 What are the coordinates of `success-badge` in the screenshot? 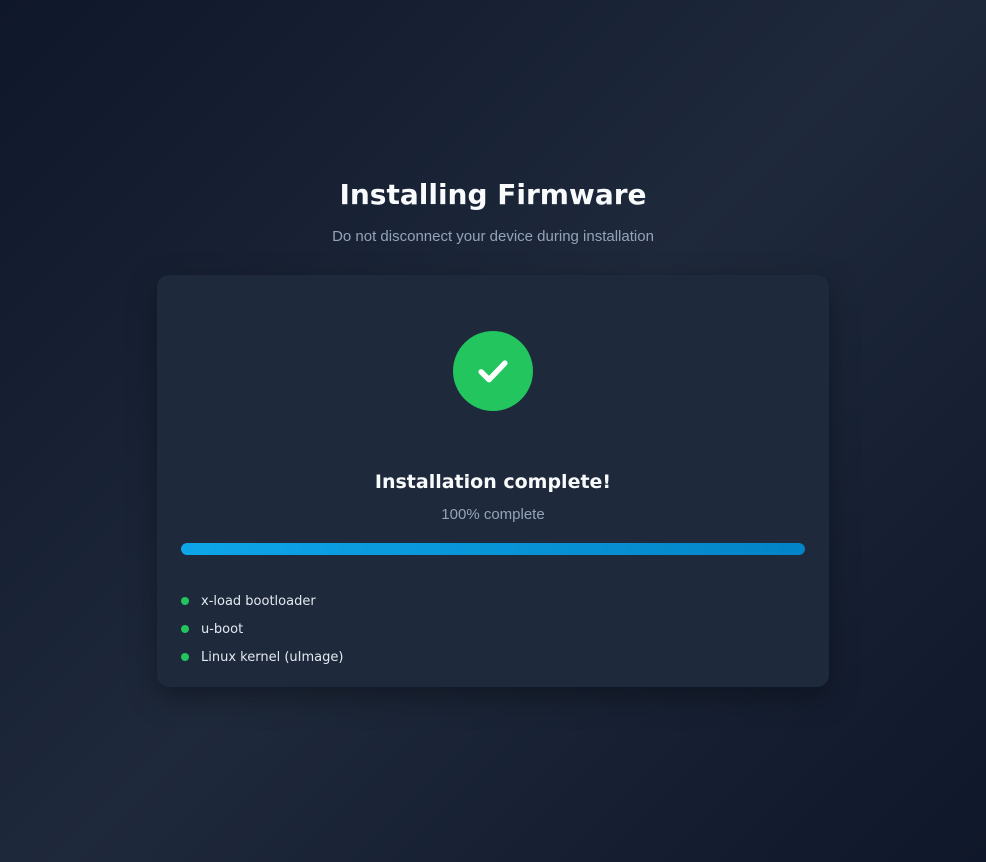 It's located at (493, 371).